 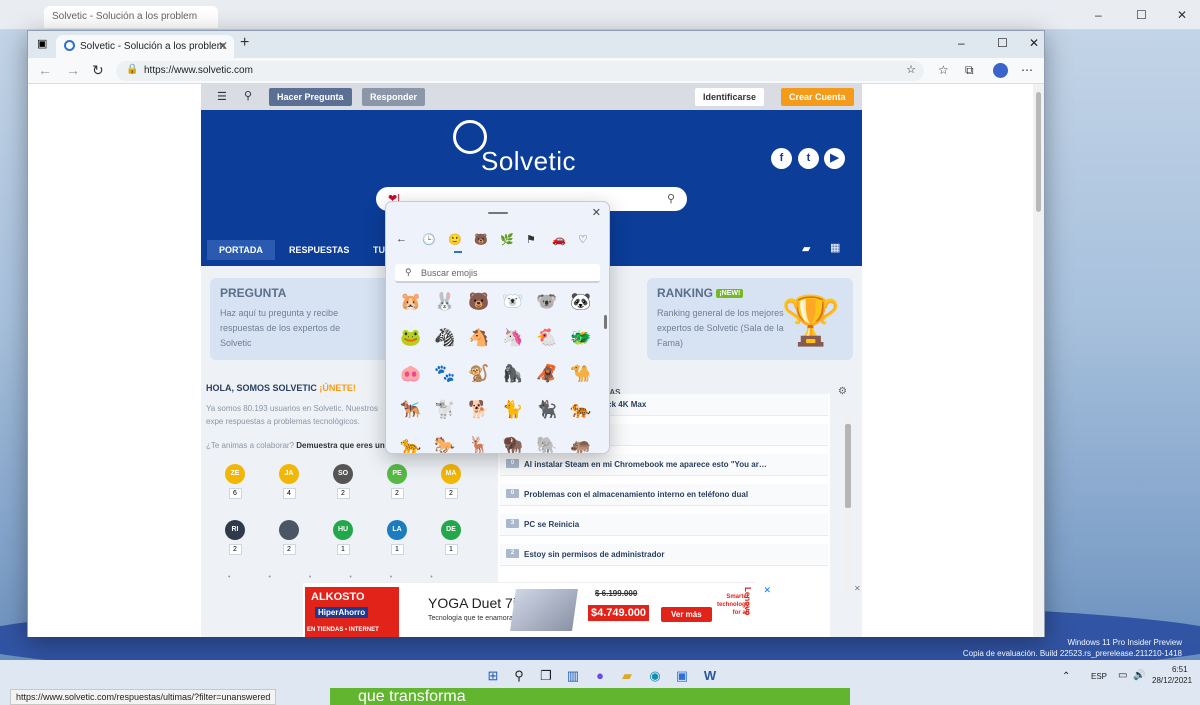 I want to click on calendar-icon: ▦, so click(x=835, y=247).